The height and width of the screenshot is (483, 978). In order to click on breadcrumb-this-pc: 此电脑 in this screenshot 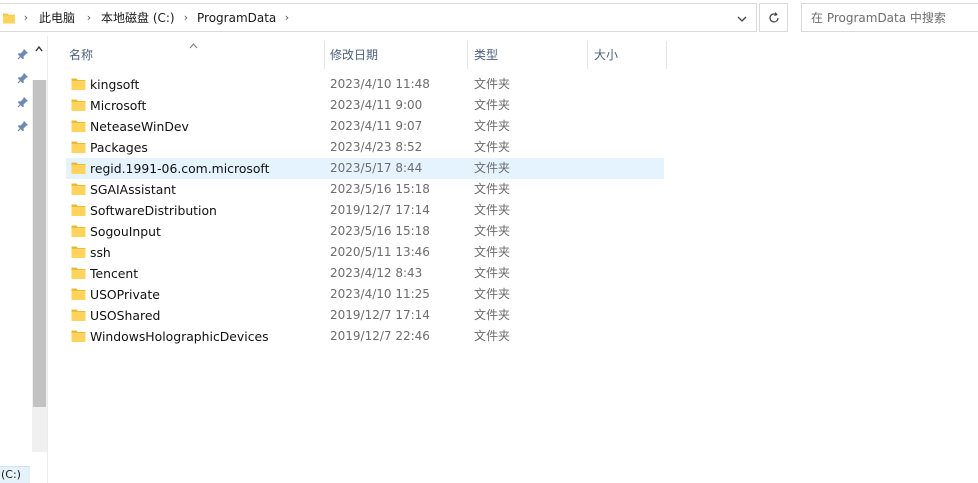, I will do `click(57, 18)`.